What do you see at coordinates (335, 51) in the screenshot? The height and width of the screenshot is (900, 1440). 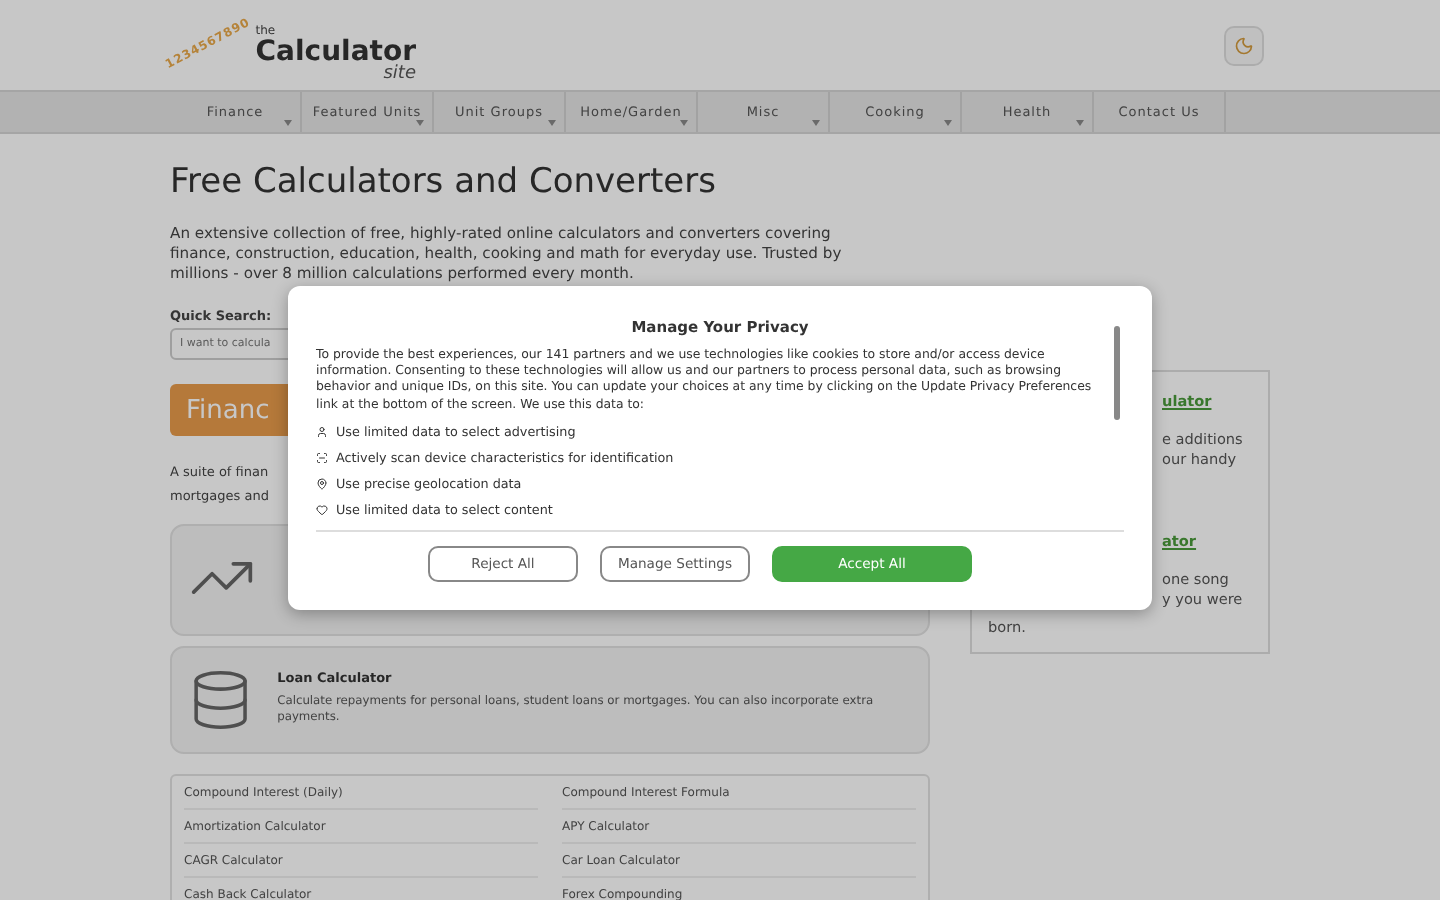 I see `logo-text: Calculator` at bounding box center [335, 51].